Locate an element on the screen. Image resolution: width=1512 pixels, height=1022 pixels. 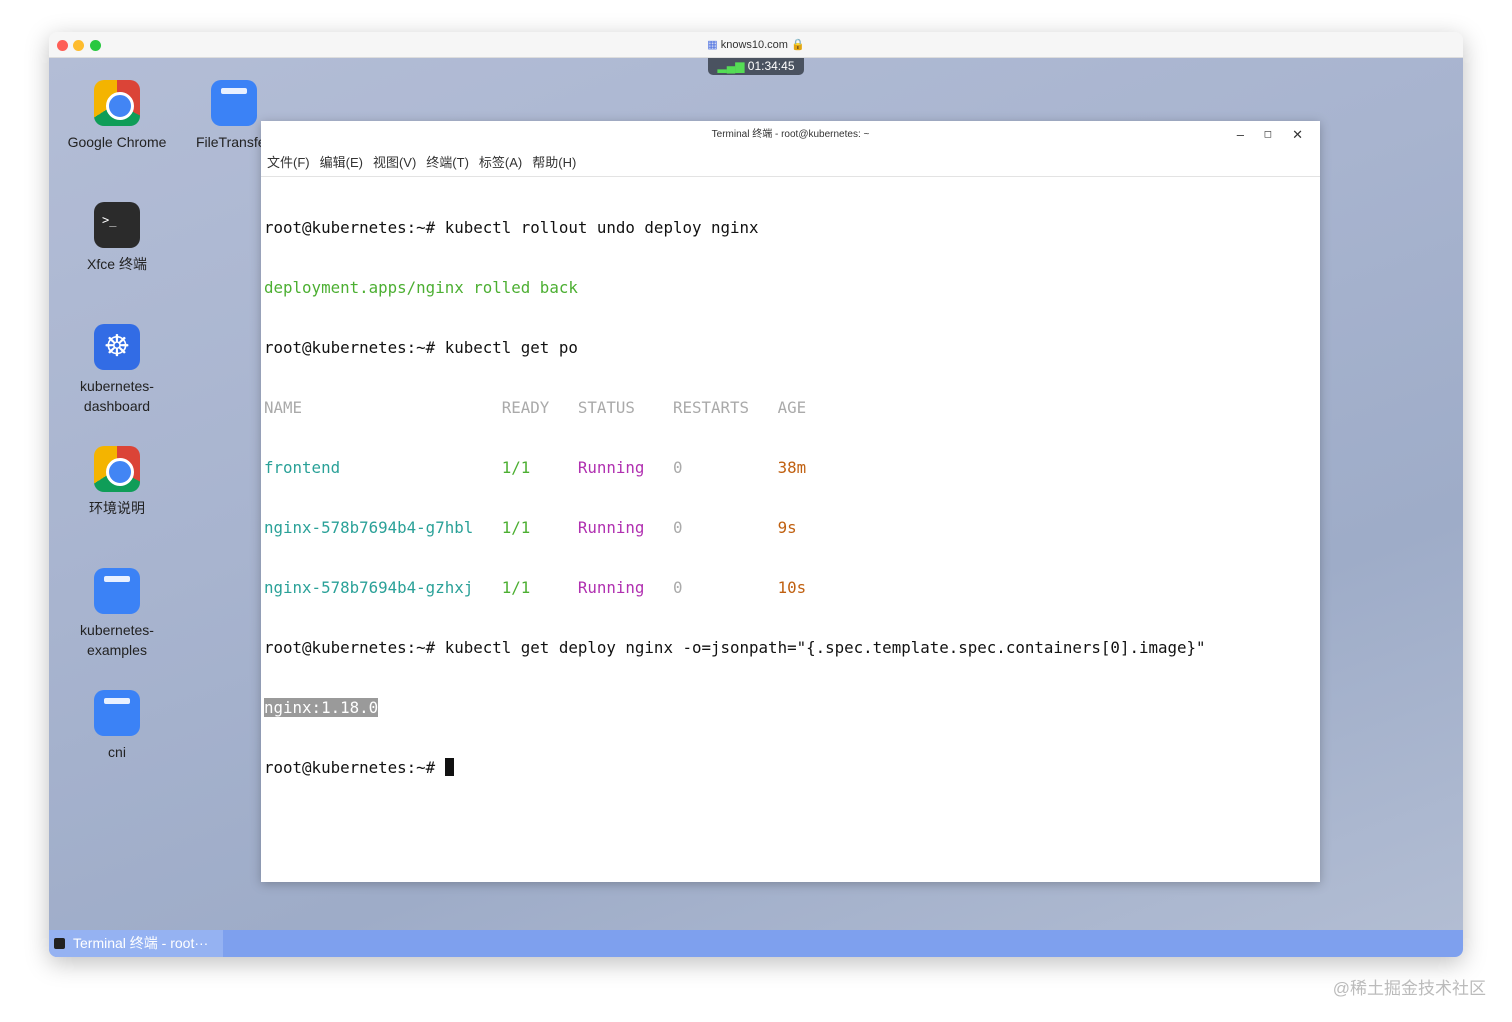
taskbar-item-terminal: Terminal 终端 - root··· is located at coordinates (136, 943).